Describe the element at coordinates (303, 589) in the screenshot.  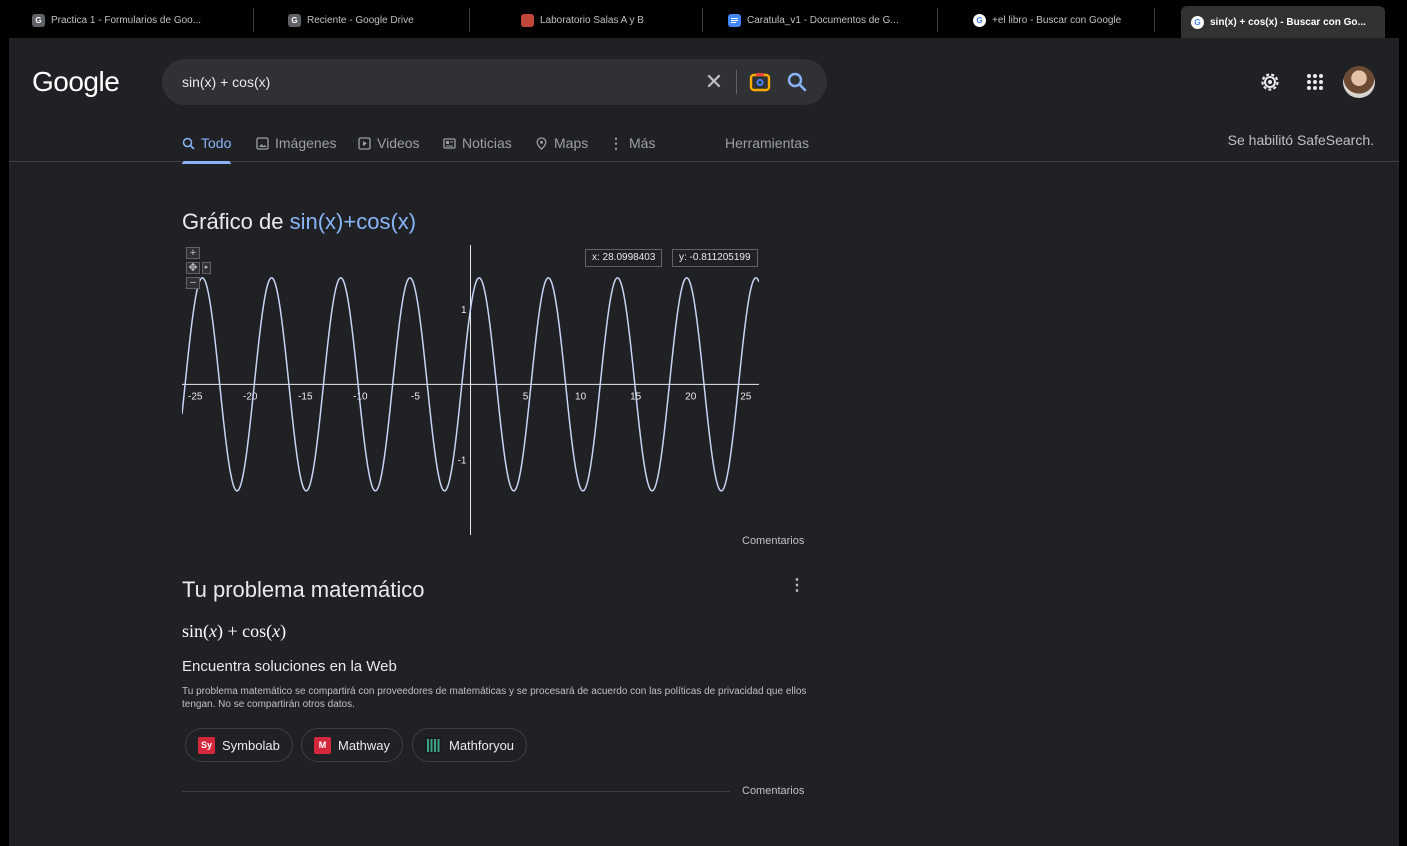
I see `math-problem-title: Tu problema matemático` at that location.